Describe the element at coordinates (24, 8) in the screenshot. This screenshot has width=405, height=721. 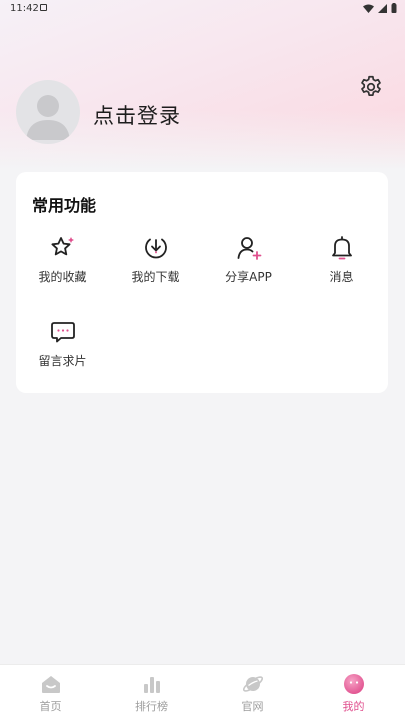
I see `status-time: 11:42` at that location.